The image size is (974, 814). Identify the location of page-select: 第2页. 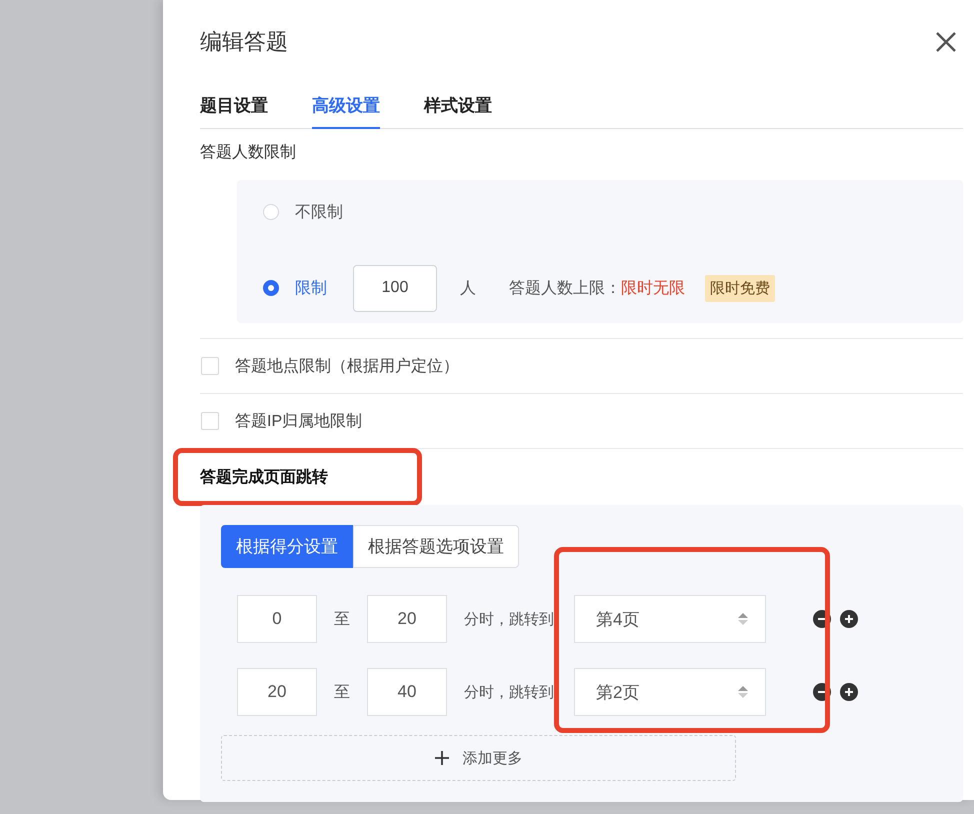
(670, 692).